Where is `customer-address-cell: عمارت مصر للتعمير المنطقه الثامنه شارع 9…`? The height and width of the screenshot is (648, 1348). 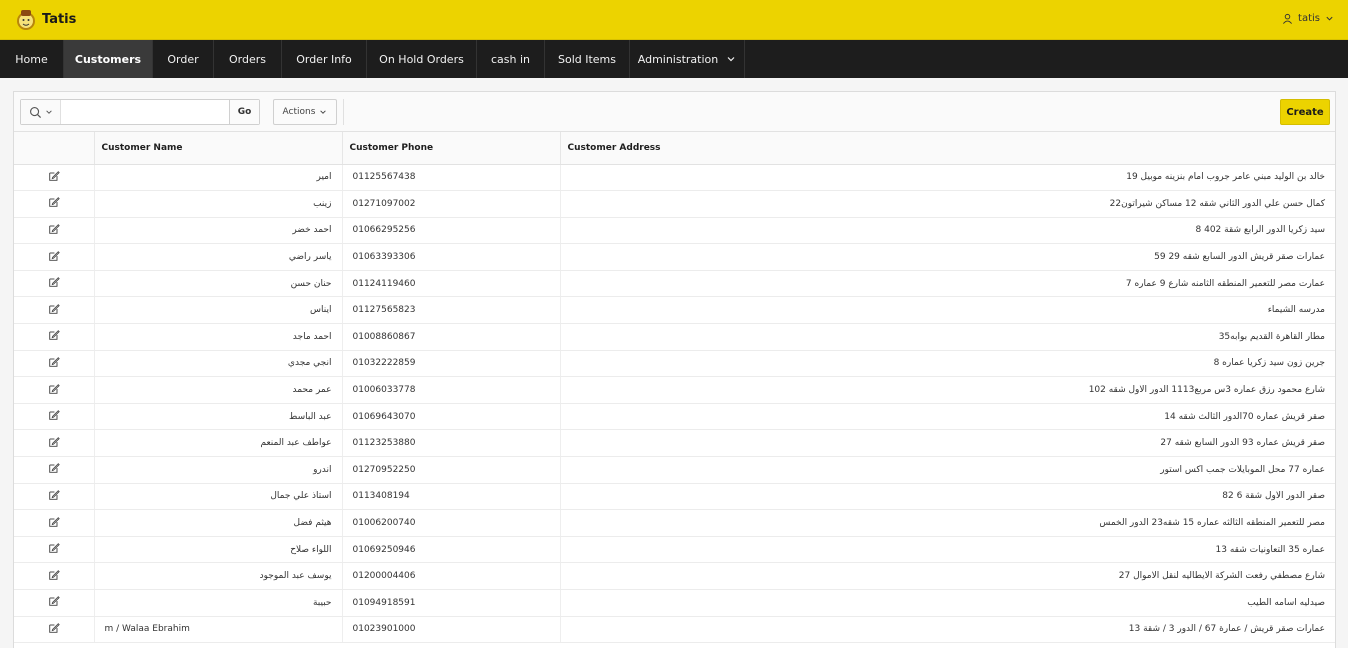 customer-address-cell: عمارت مصر للتعمير المنطقه الثامنه شارع 9… is located at coordinates (947, 284).